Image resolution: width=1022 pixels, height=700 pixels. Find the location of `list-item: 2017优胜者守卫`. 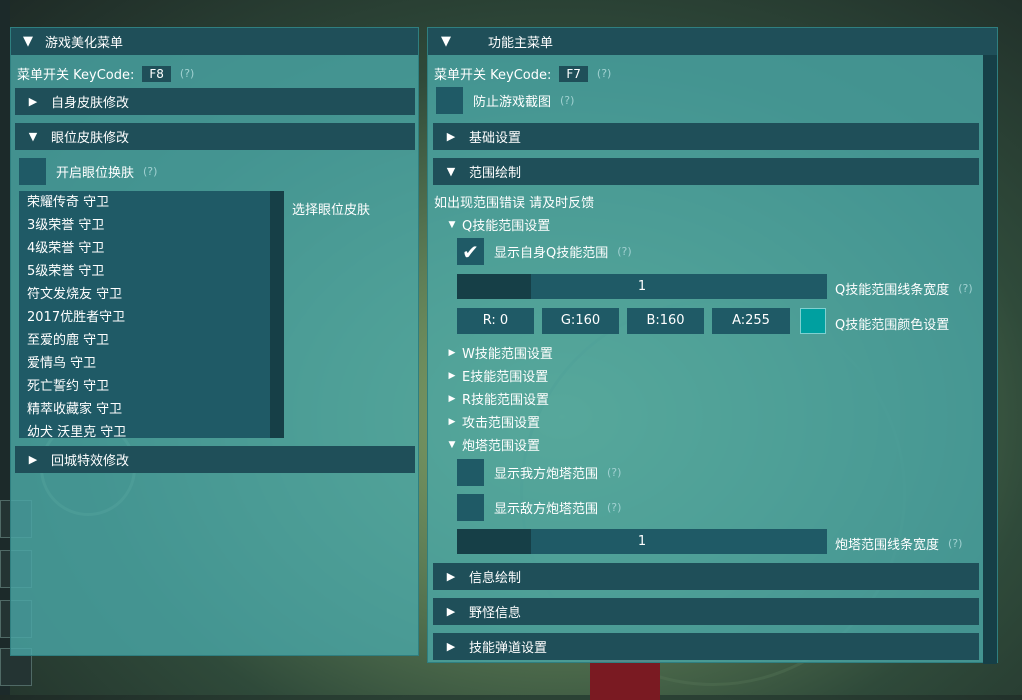

list-item: 2017优胜者守卫 is located at coordinates (151, 317).